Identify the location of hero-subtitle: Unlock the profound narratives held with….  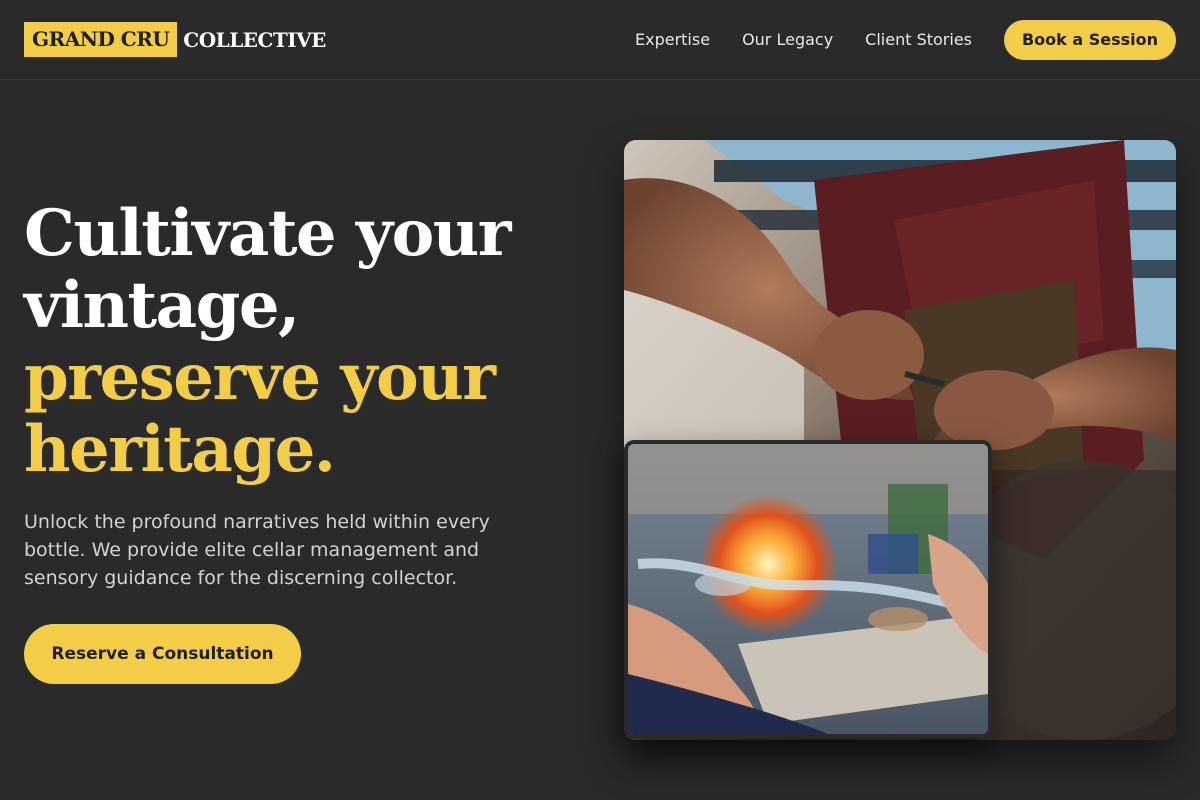
(257, 550).